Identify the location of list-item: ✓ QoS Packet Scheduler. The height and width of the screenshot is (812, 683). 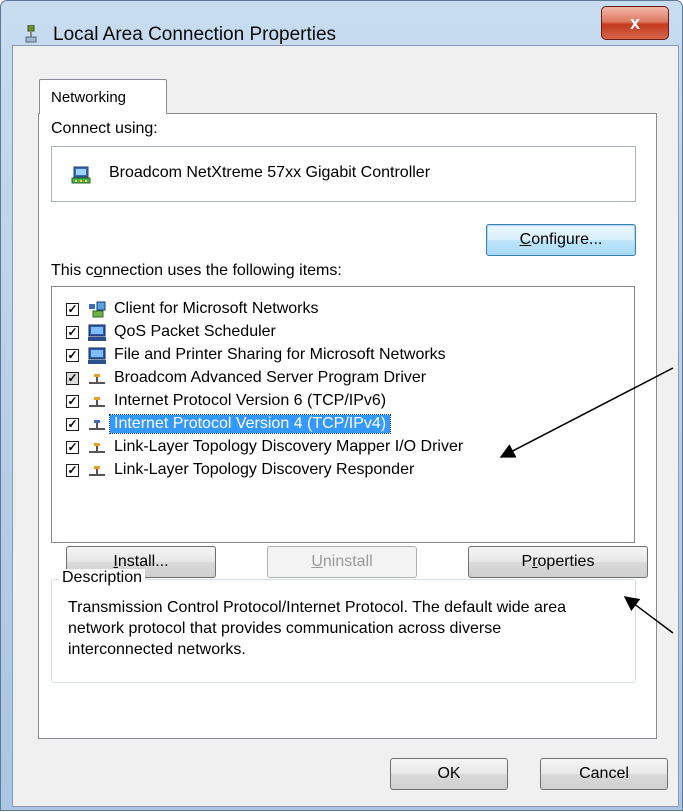
(343, 333).